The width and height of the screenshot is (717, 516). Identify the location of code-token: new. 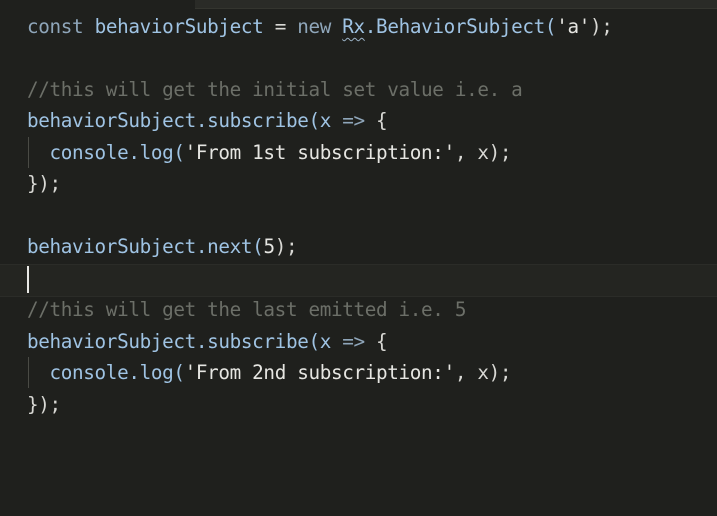
(320, 26).